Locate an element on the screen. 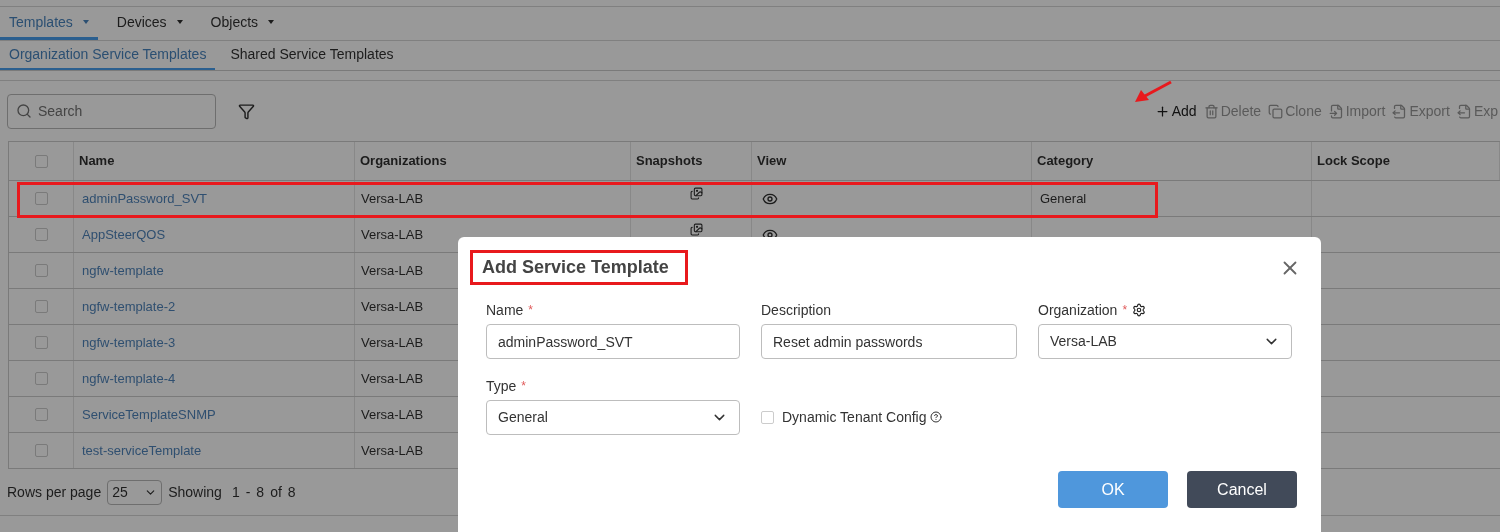 Image resolution: width=1500 pixels, height=532 pixels. total-count: 8 is located at coordinates (291, 492).